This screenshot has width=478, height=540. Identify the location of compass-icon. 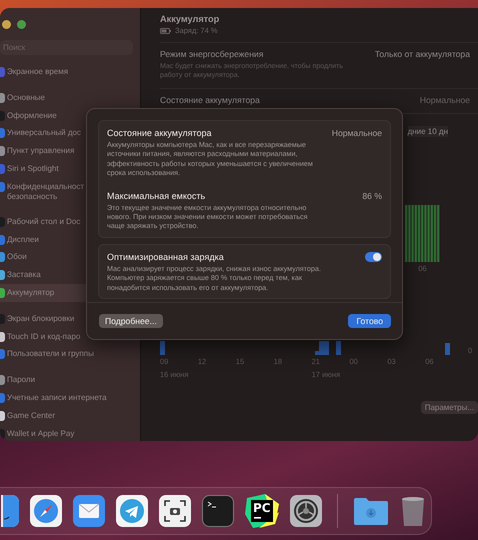
(46, 511).